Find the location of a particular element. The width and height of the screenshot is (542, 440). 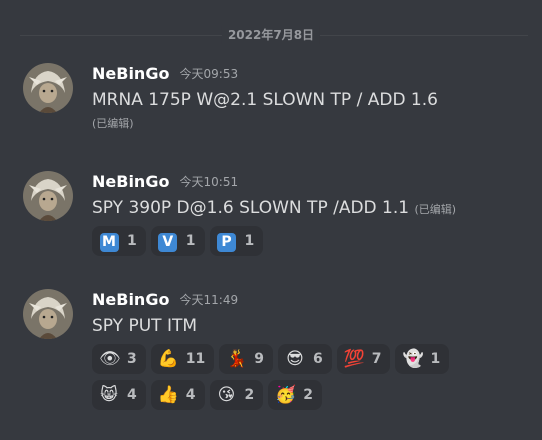

regional-indicator-m-icon: M is located at coordinates (109, 241).